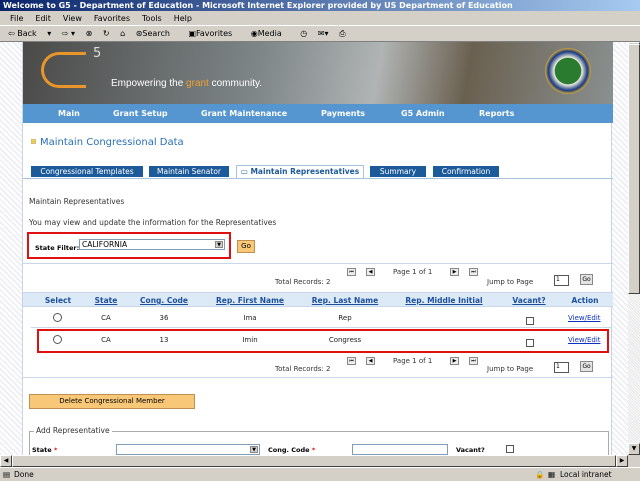  Describe the element at coordinates (466, 172) in the screenshot. I see `tab-confirmation: Confirmation` at that location.